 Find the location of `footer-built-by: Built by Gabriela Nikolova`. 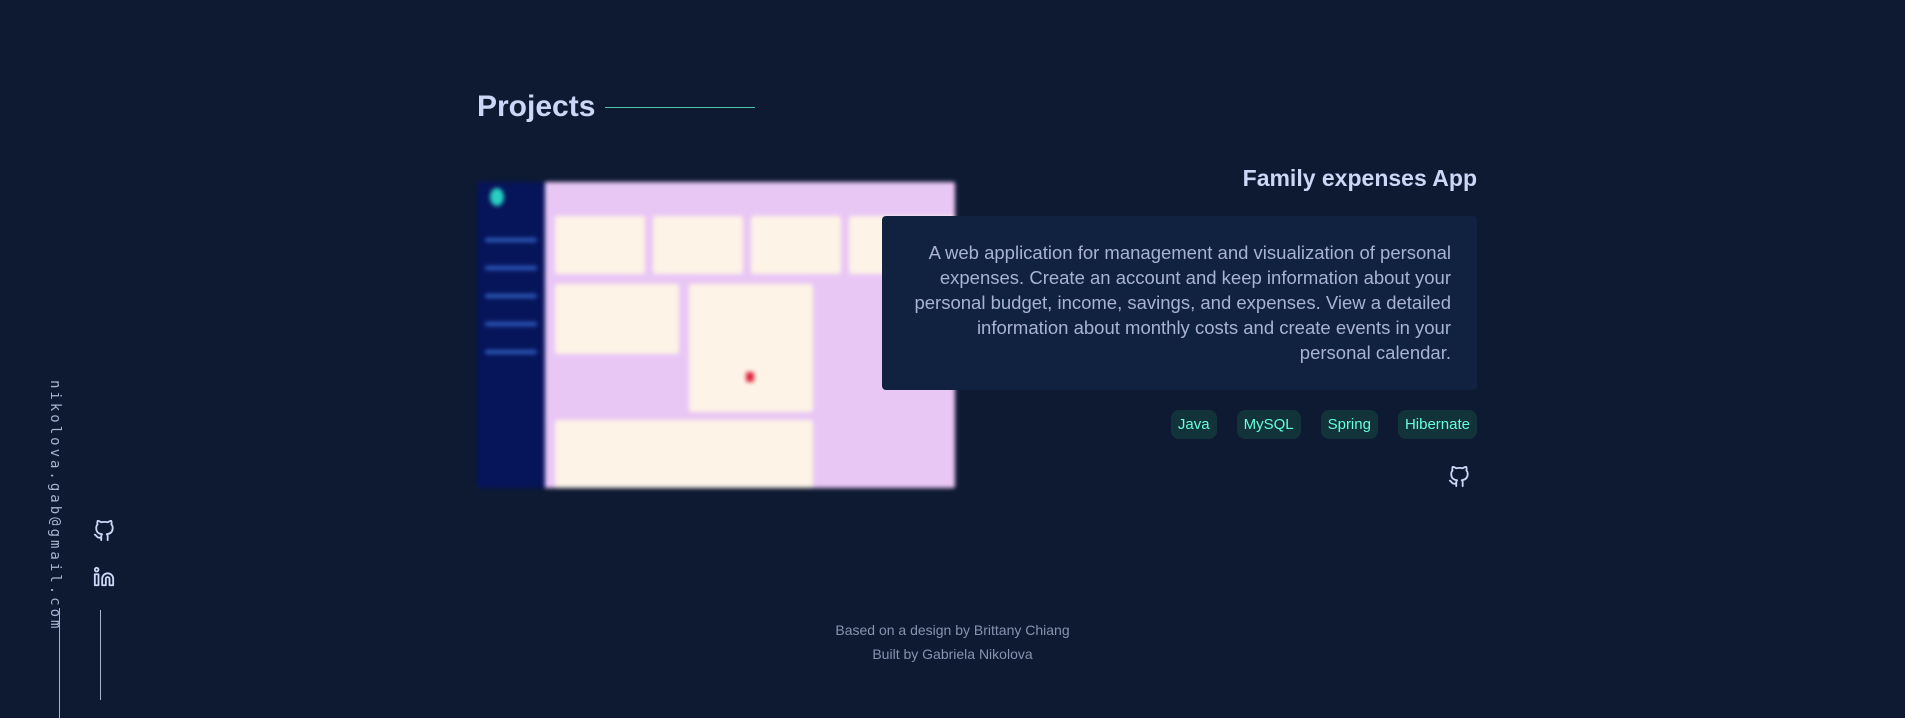

footer-built-by: Built by Gabriela Nikolova is located at coordinates (952, 654).